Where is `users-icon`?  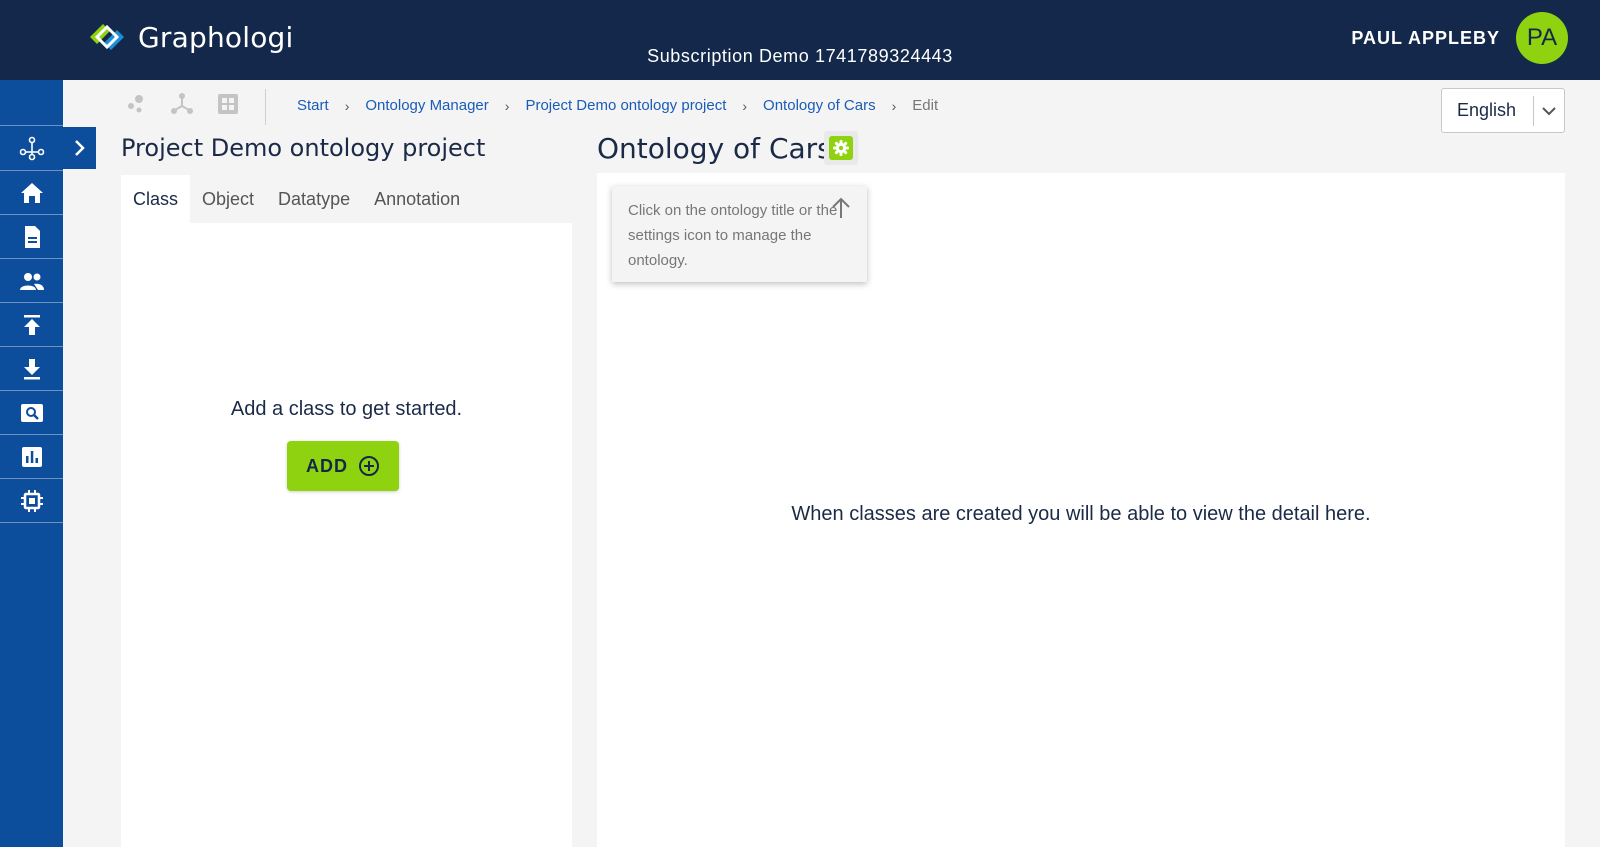
users-icon is located at coordinates (31, 281).